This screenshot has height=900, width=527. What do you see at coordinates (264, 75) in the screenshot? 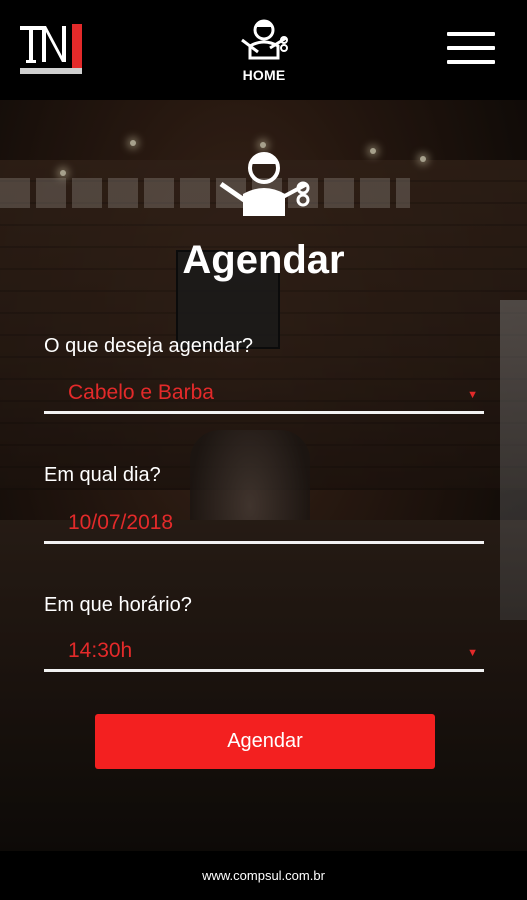
I see `home-label: HOME` at bounding box center [264, 75].